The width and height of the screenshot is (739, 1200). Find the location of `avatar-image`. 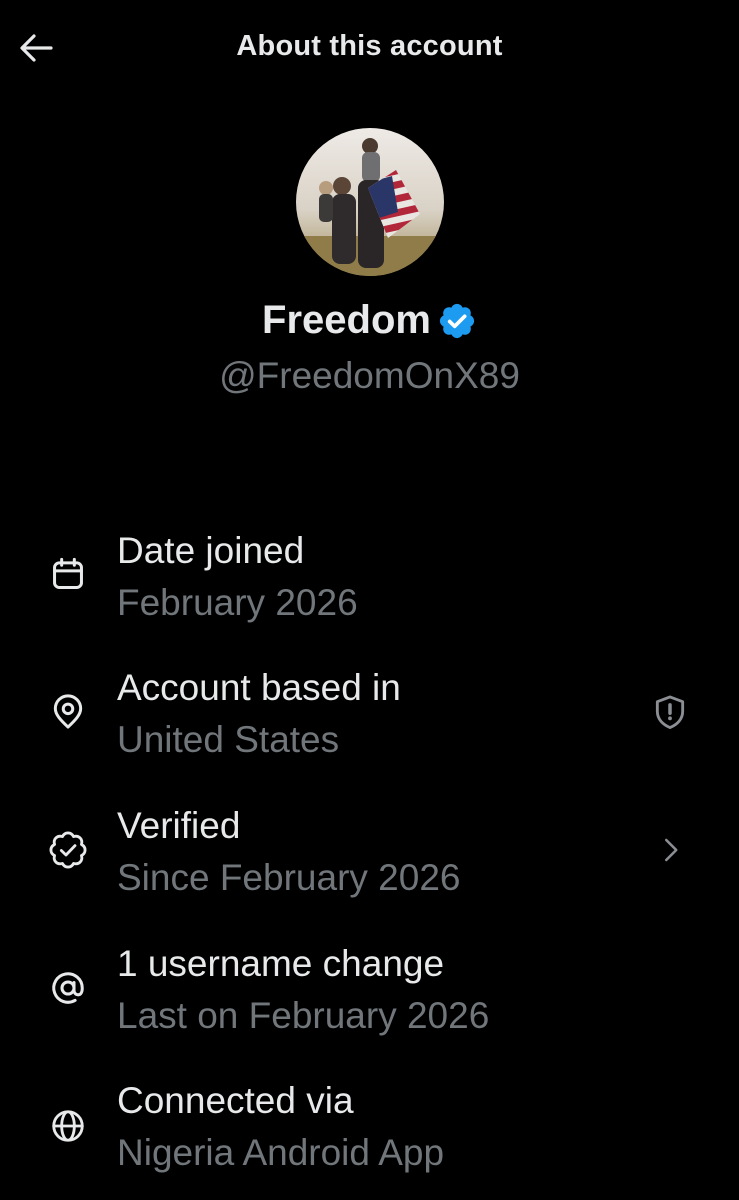

avatar-image is located at coordinates (370, 202).